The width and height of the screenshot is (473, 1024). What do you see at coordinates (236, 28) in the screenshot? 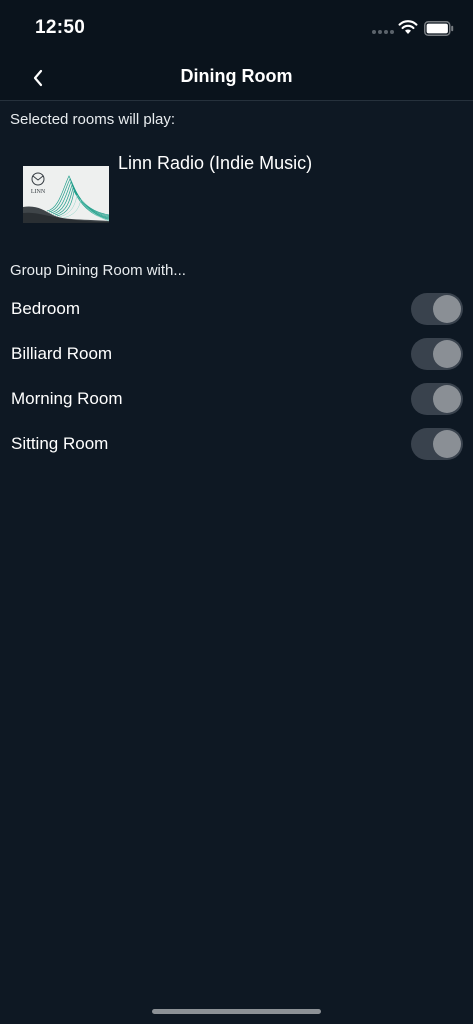
I see `status-bar: 12:50` at bounding box center [236, 28].